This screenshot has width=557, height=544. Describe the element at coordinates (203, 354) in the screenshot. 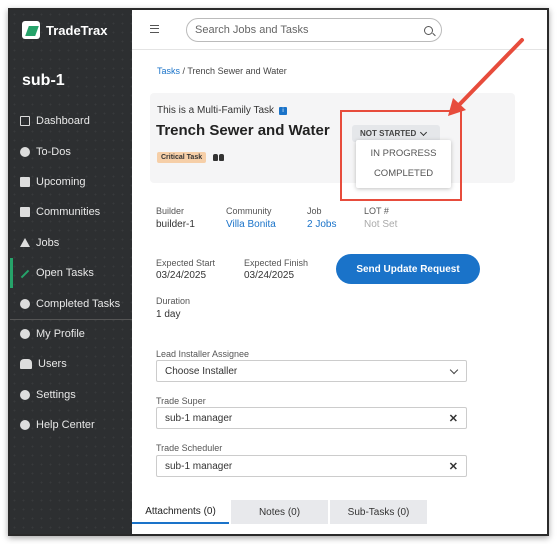

I see `installer-label: Lead Installer Assignee` at that location.